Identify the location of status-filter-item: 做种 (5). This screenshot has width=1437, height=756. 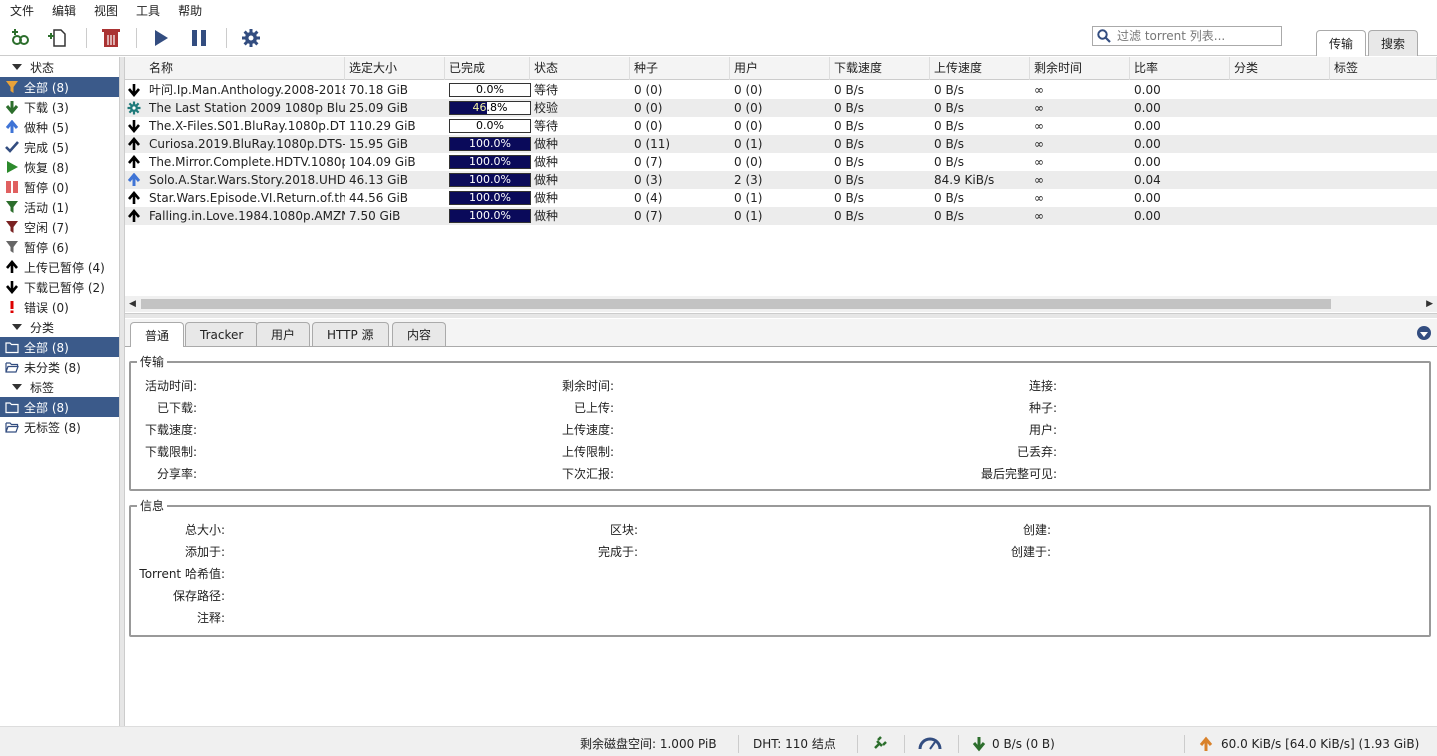
(59, 127).